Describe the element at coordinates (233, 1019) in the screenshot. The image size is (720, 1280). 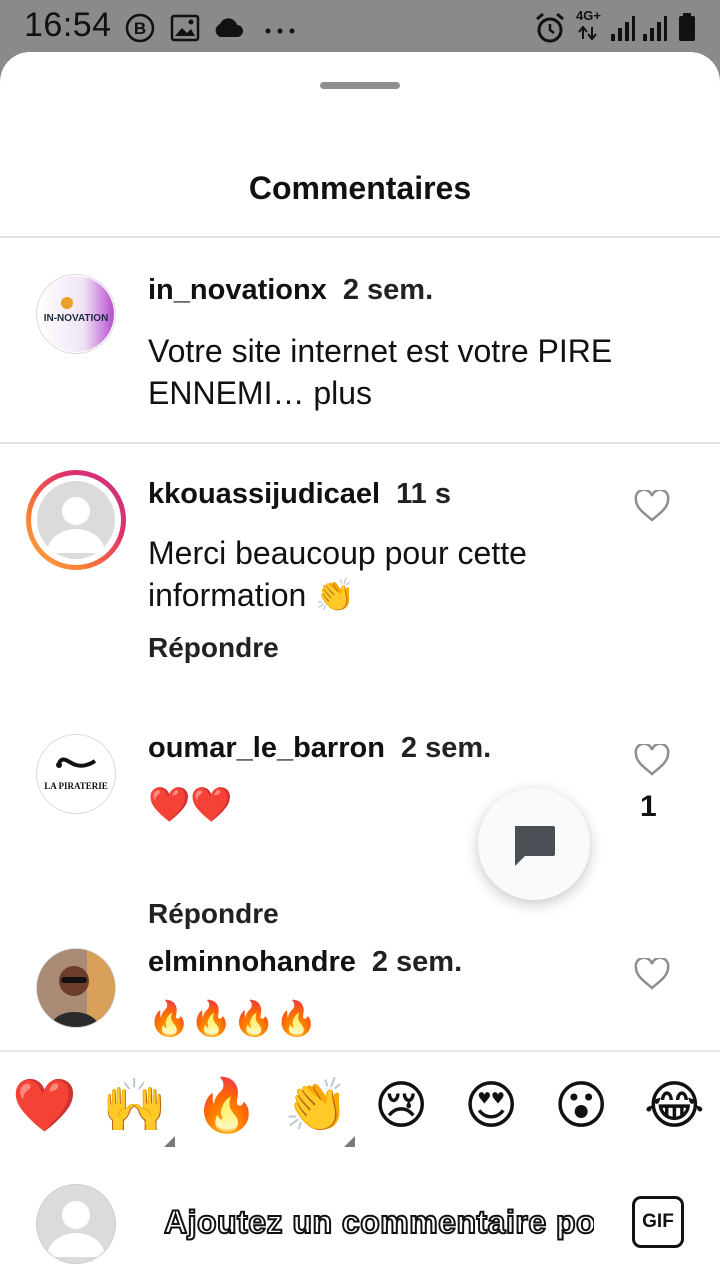
I see `comment-text: 🔥🔥🔥🔥` at that location.